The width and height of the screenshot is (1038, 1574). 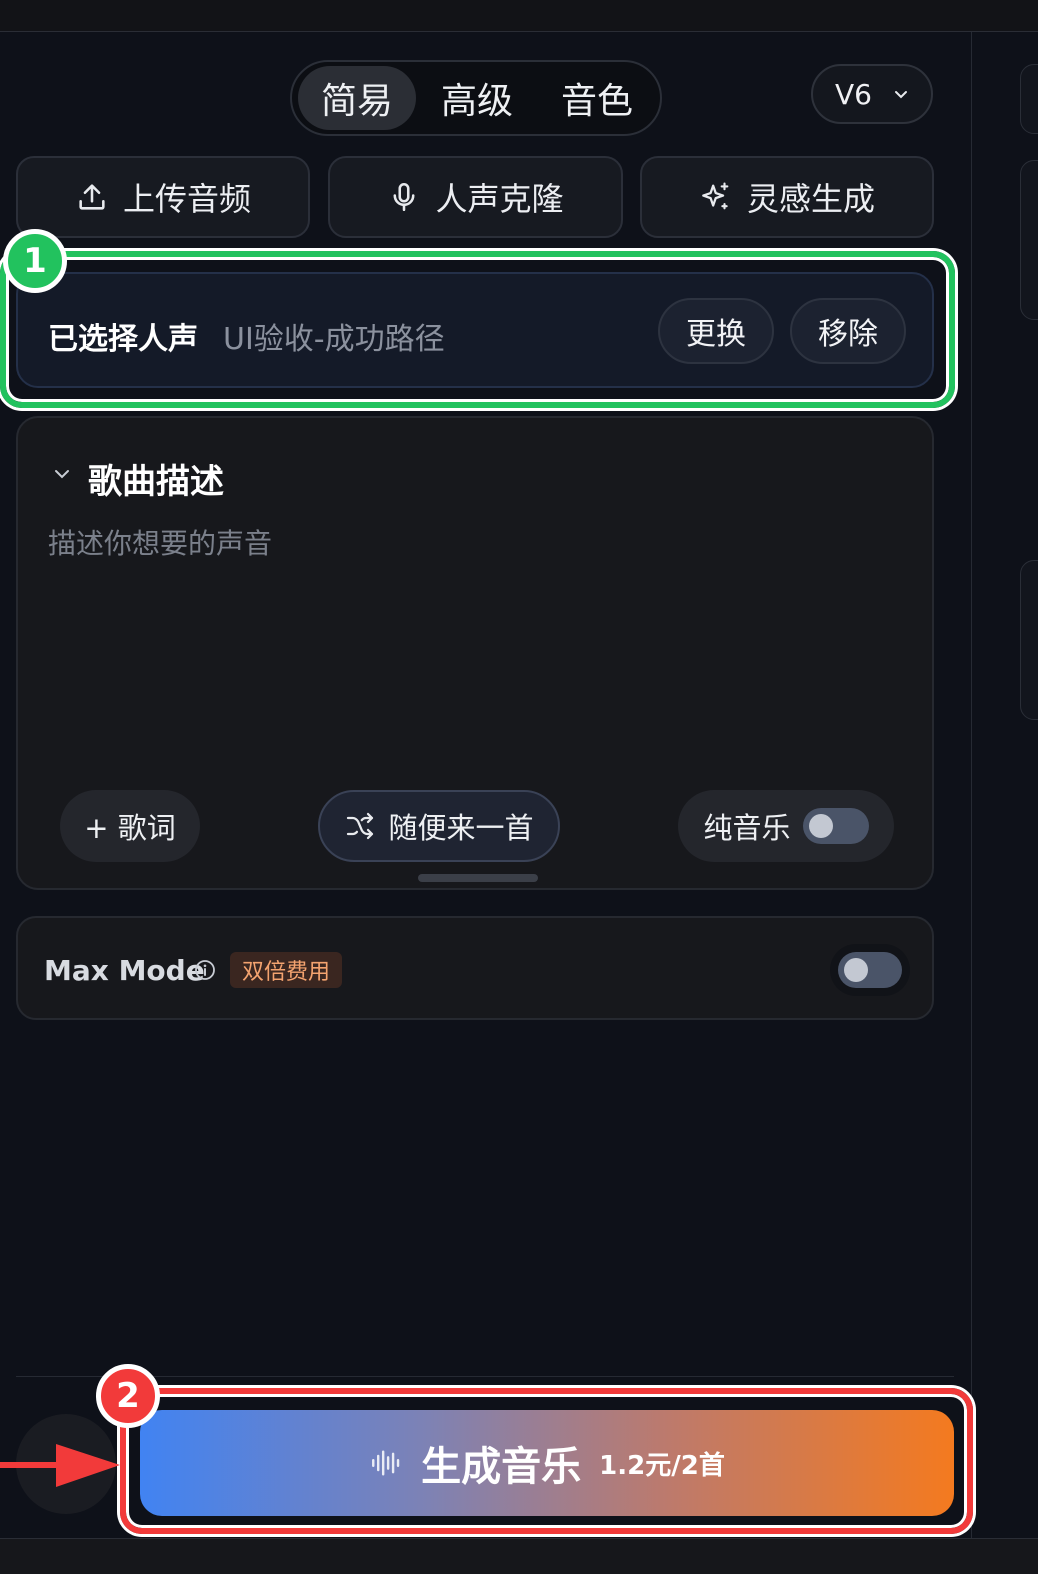 I want to click on max-mode-toggle-wrap, so click(x=870, y=970).